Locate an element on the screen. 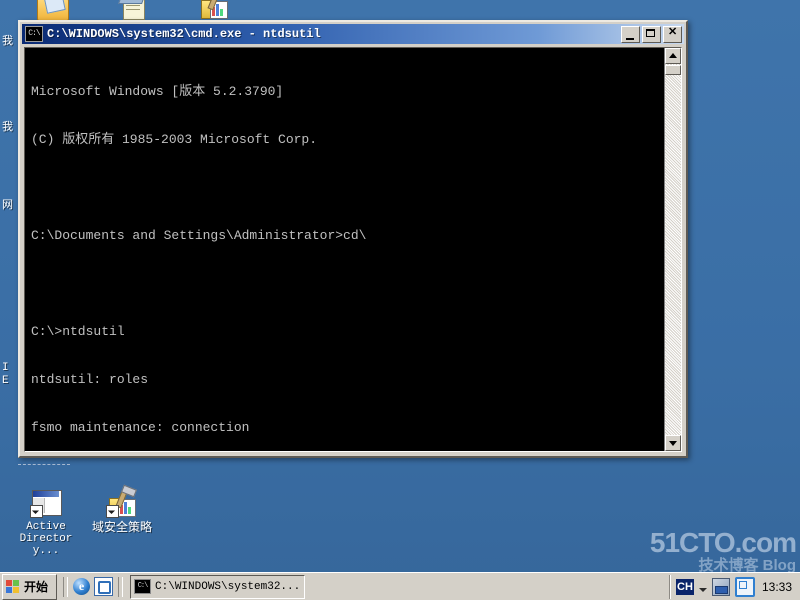 This screenshot has height=600, width=800. console-window-icon is located at coordinates (46, 502).